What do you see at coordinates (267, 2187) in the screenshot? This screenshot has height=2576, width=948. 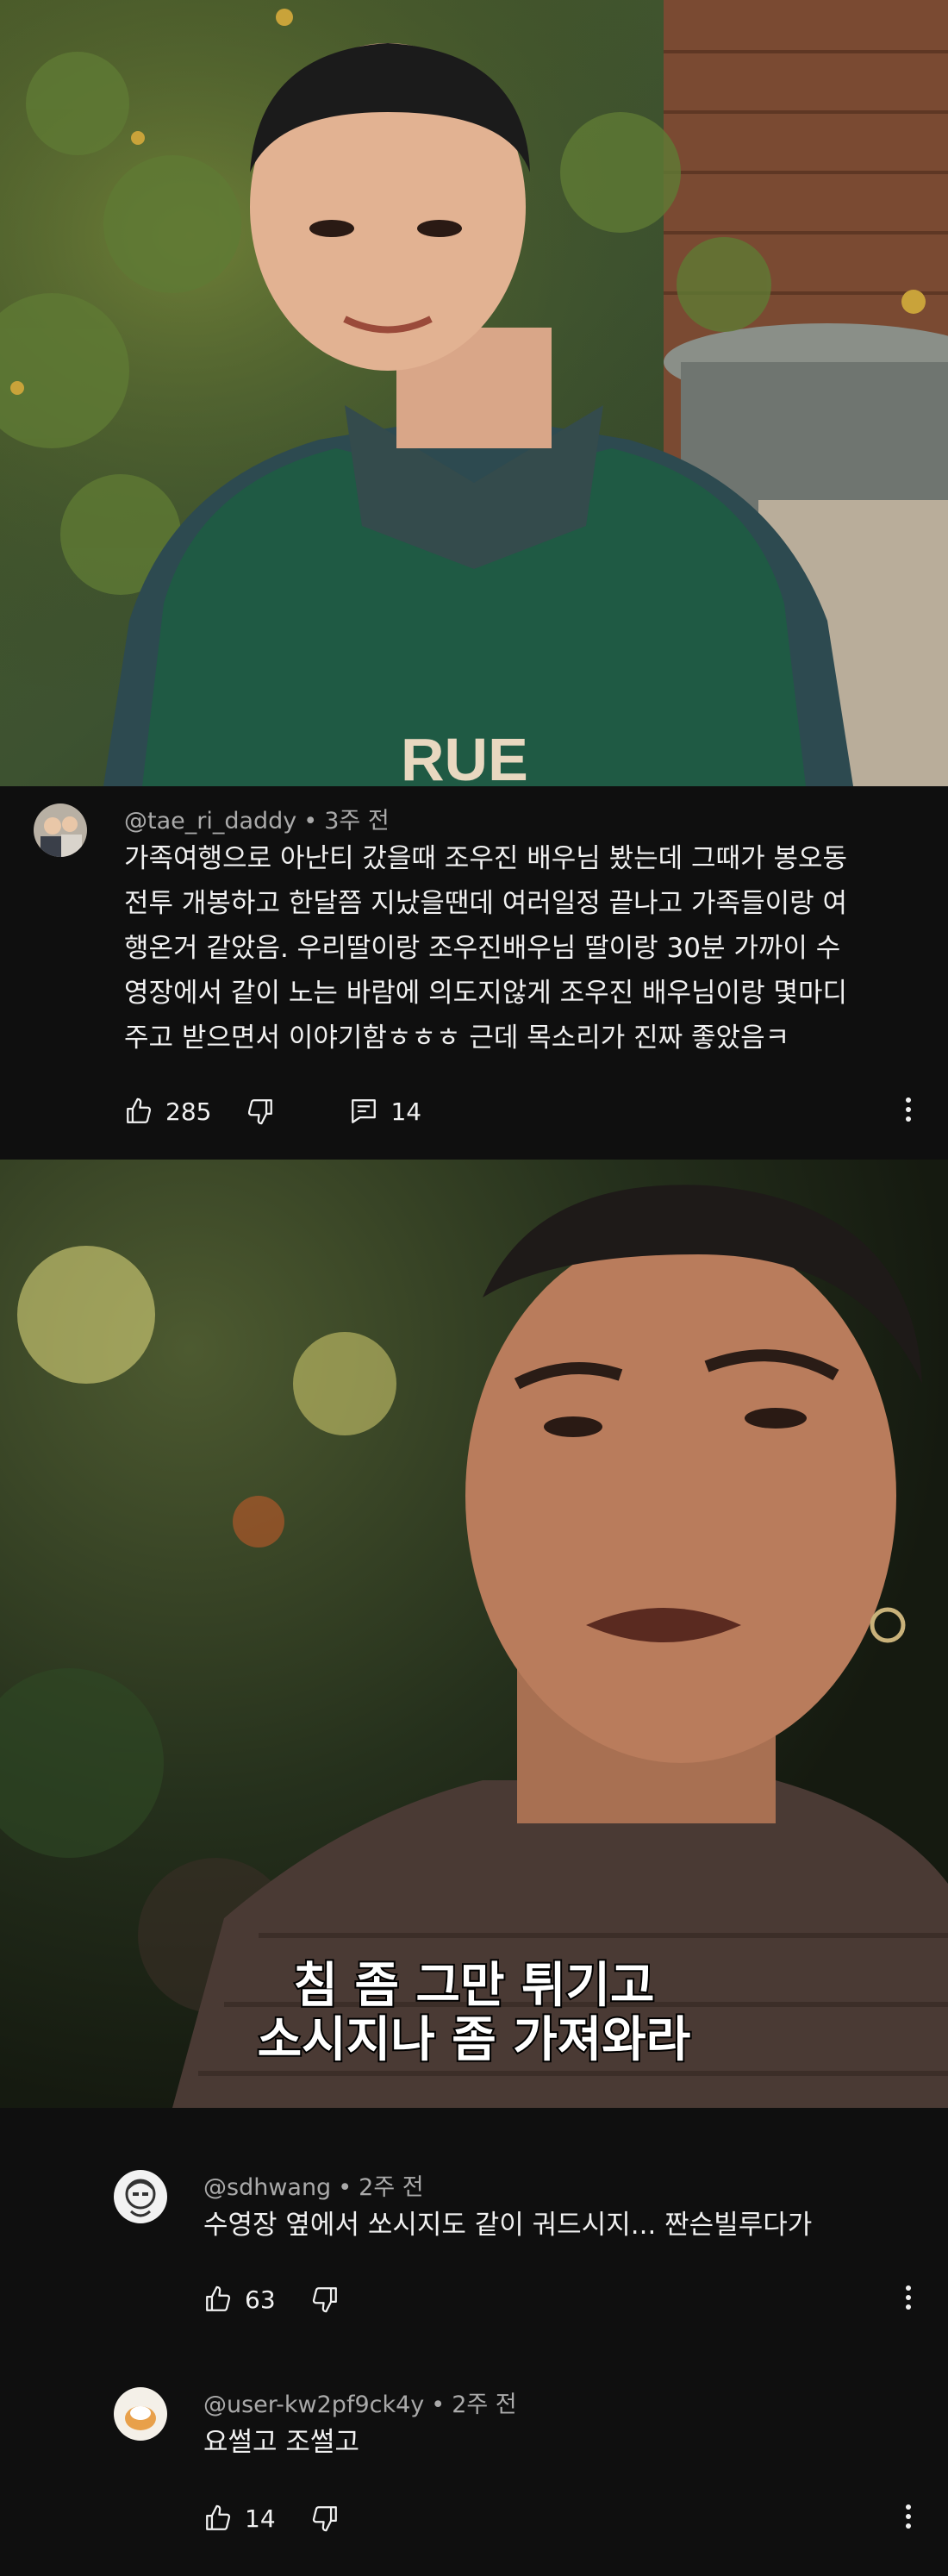 I see `comment-author: @sdhwang` at bounding box center [267, 2187].